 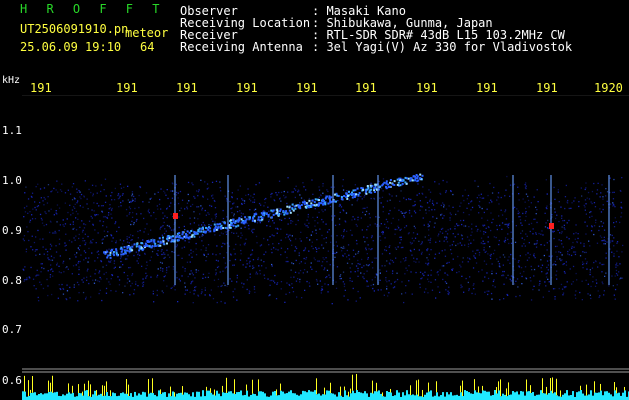 I want to click on y-tick-label: 0.6, so click(x=12, y=380).